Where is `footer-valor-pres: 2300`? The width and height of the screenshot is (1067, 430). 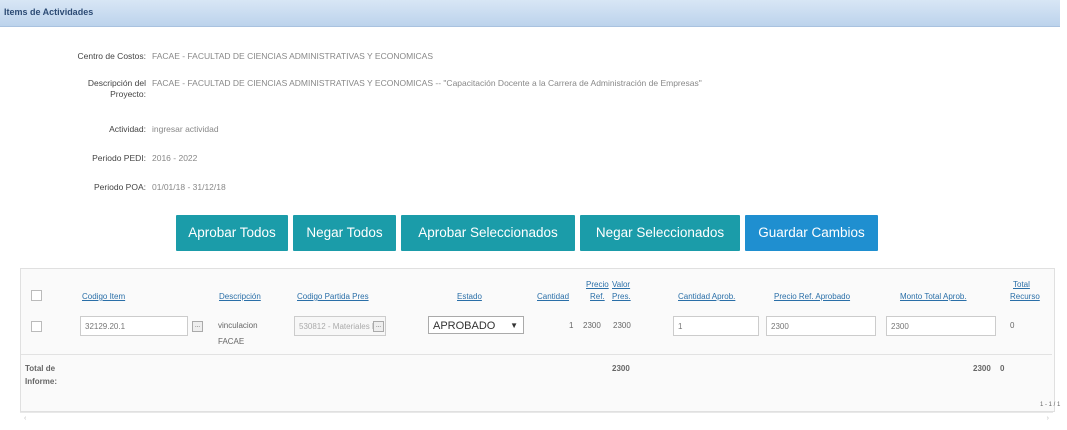
footer-valor-pres: 2300 is located at coordinates (621, 368).